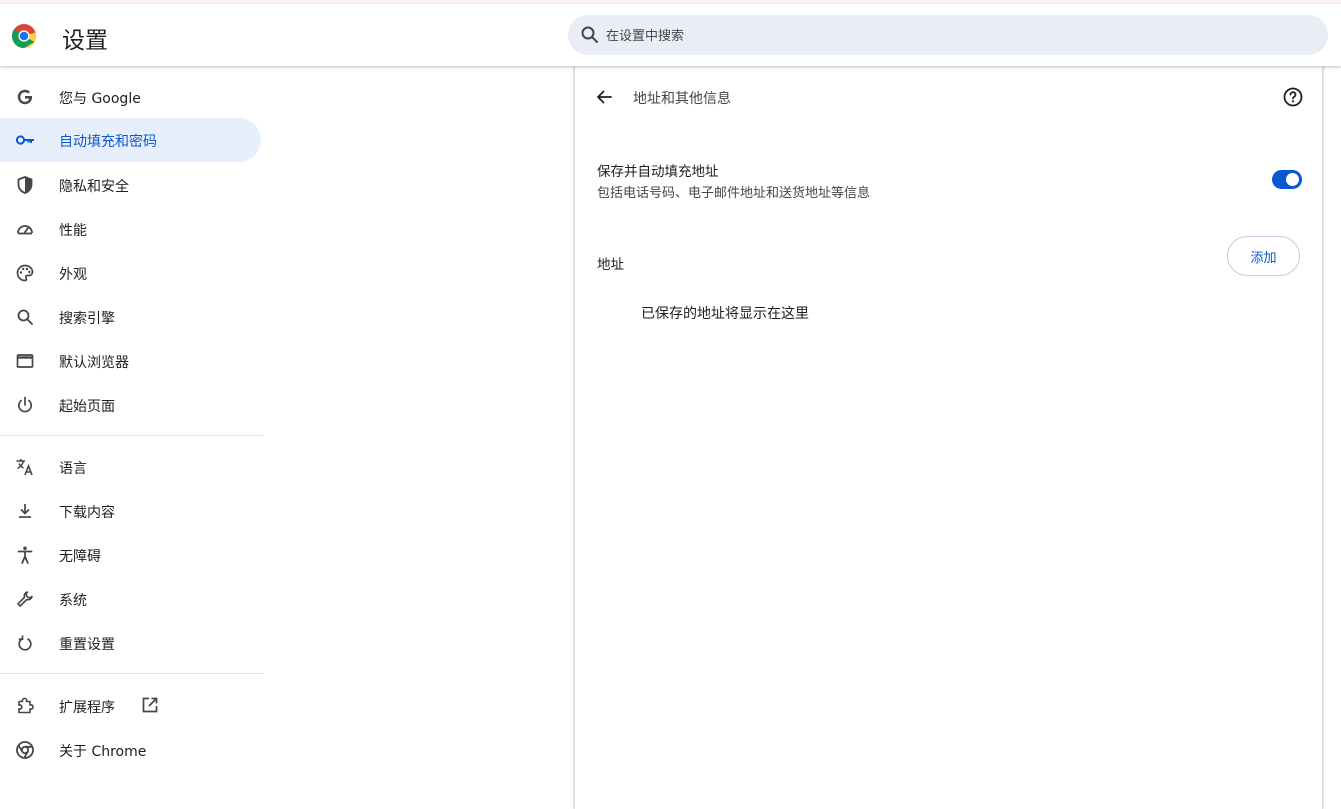 The height and width of the screenshot is (809, 1341). Describe the element at coordinates (604, 97) in the screenshot. I see `back-arrow-icon` at that location.